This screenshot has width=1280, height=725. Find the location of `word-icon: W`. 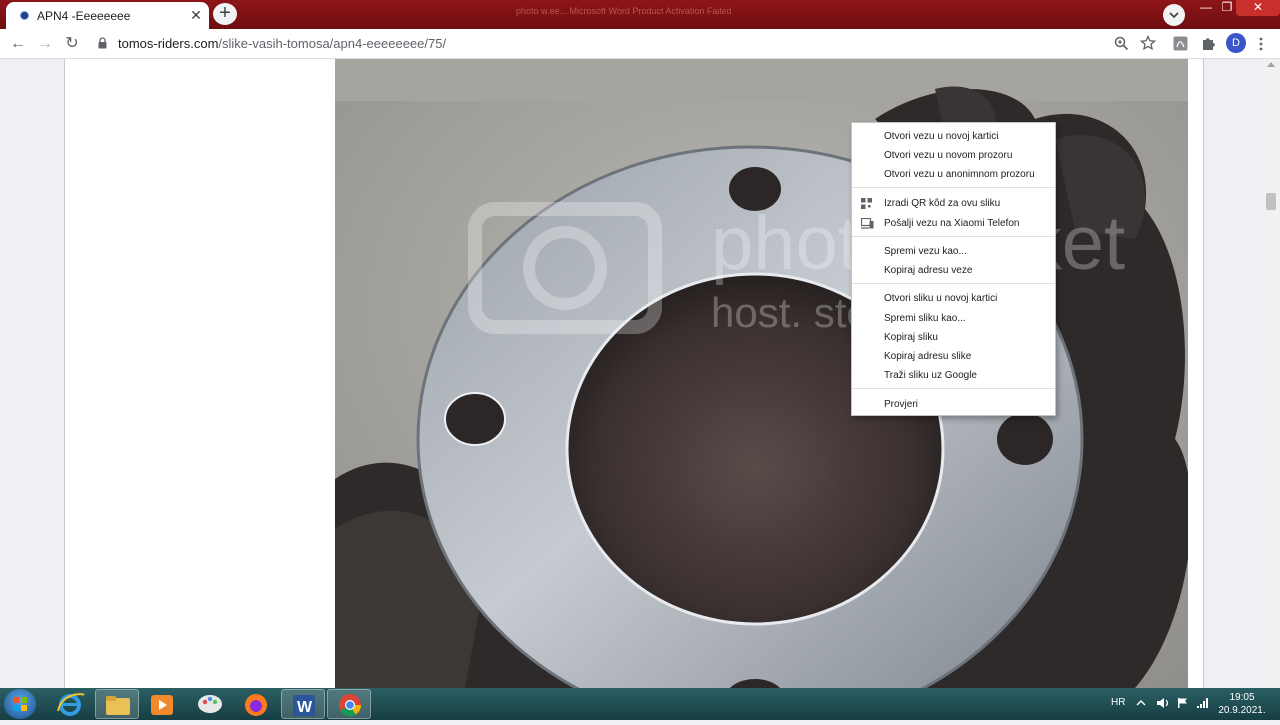

word-icon: W is located at coordinates (304, 705).